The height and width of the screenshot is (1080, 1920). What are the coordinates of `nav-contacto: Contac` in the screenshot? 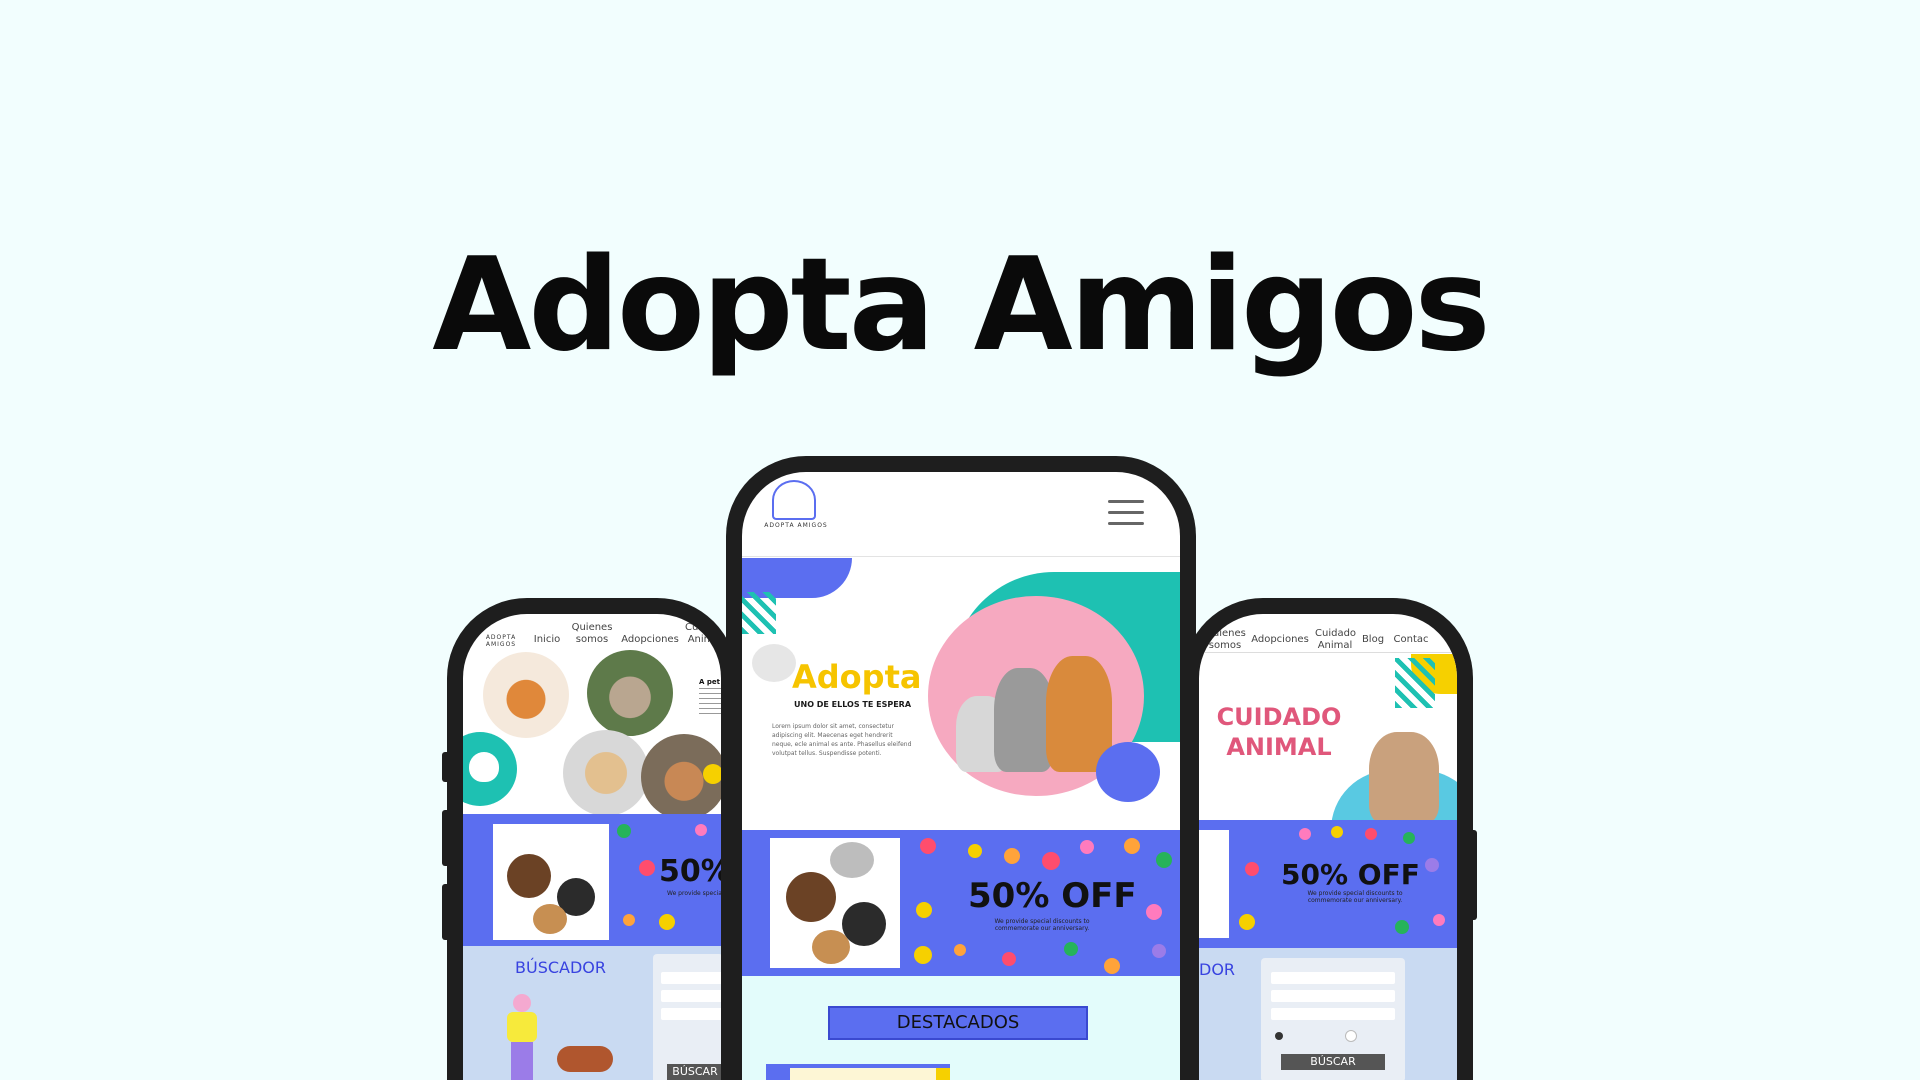 It's located at (1411, 640).